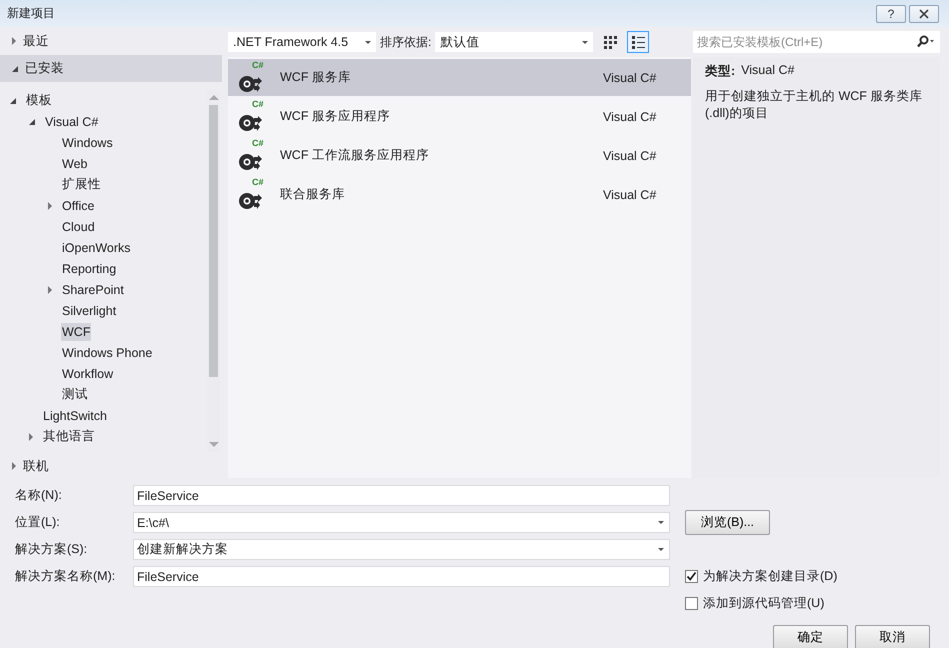  What do you see at coordinates (316, 77) in the screenshot?
I see `template-name: WCF 服务库` at bounding box center [316, 77].